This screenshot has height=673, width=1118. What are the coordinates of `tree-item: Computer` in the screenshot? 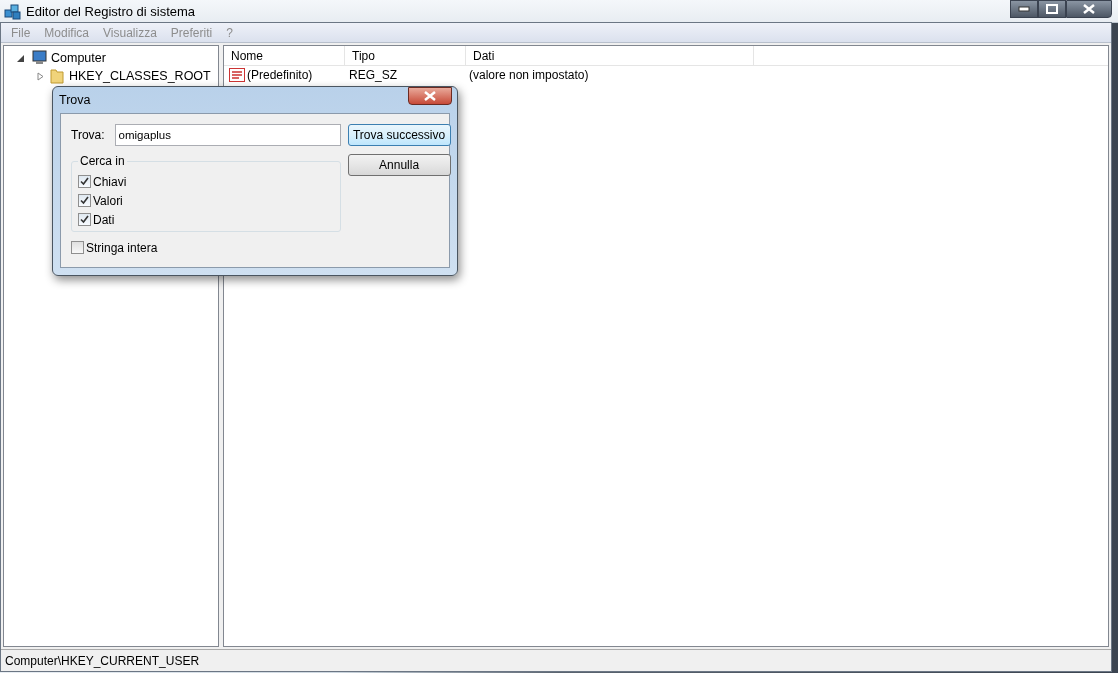 It's located at (77, 58).